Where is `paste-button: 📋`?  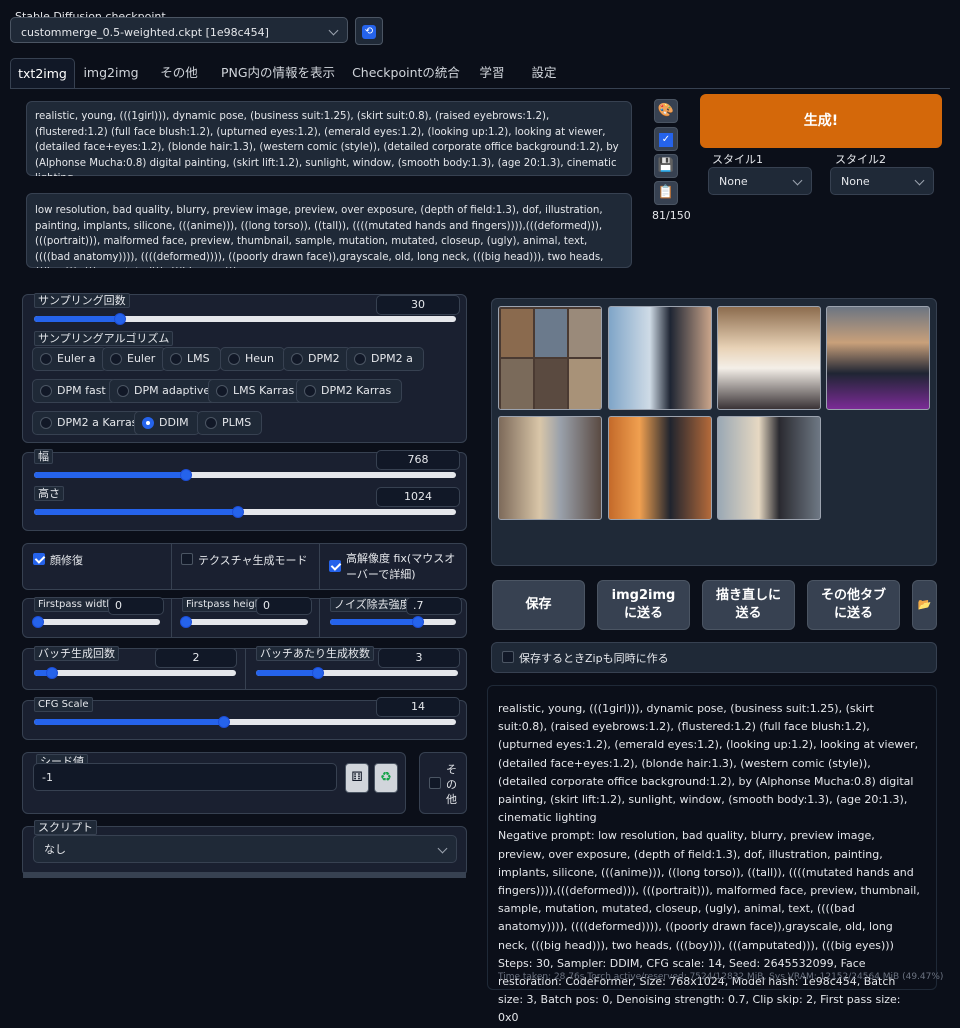 paste-button: 📋 is located at coordinates (666, 193).